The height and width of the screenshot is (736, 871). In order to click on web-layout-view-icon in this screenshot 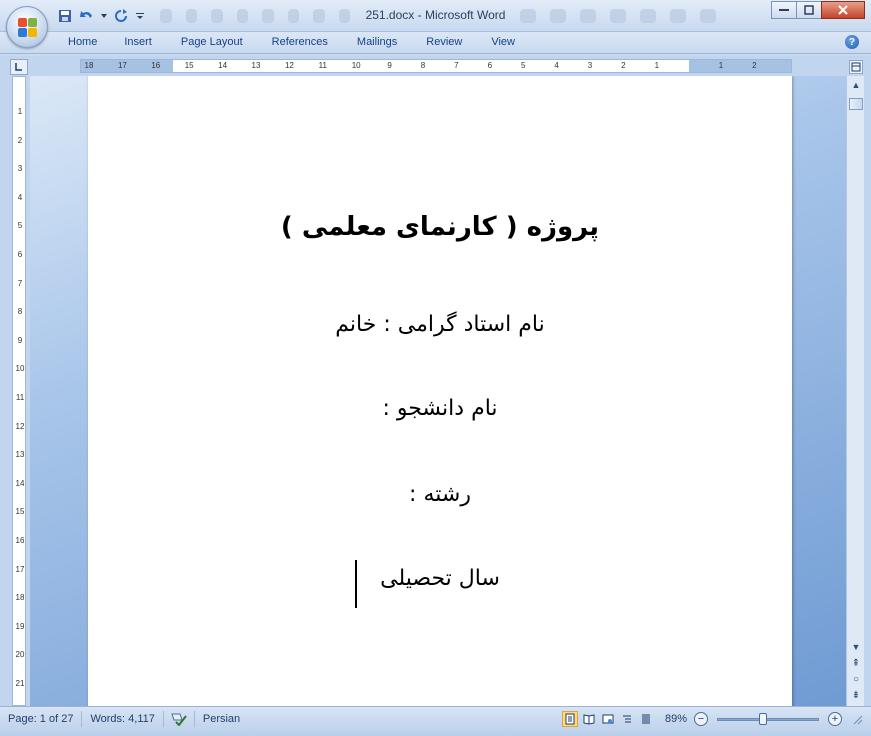, I will do `click(608, 719)`.